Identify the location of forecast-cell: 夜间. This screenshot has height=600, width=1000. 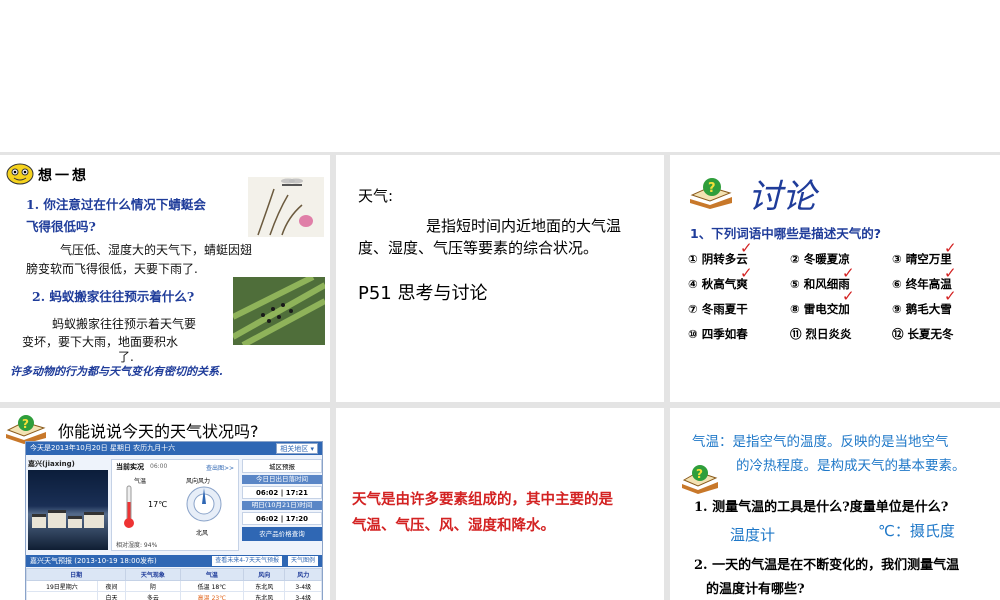
(111, 586).